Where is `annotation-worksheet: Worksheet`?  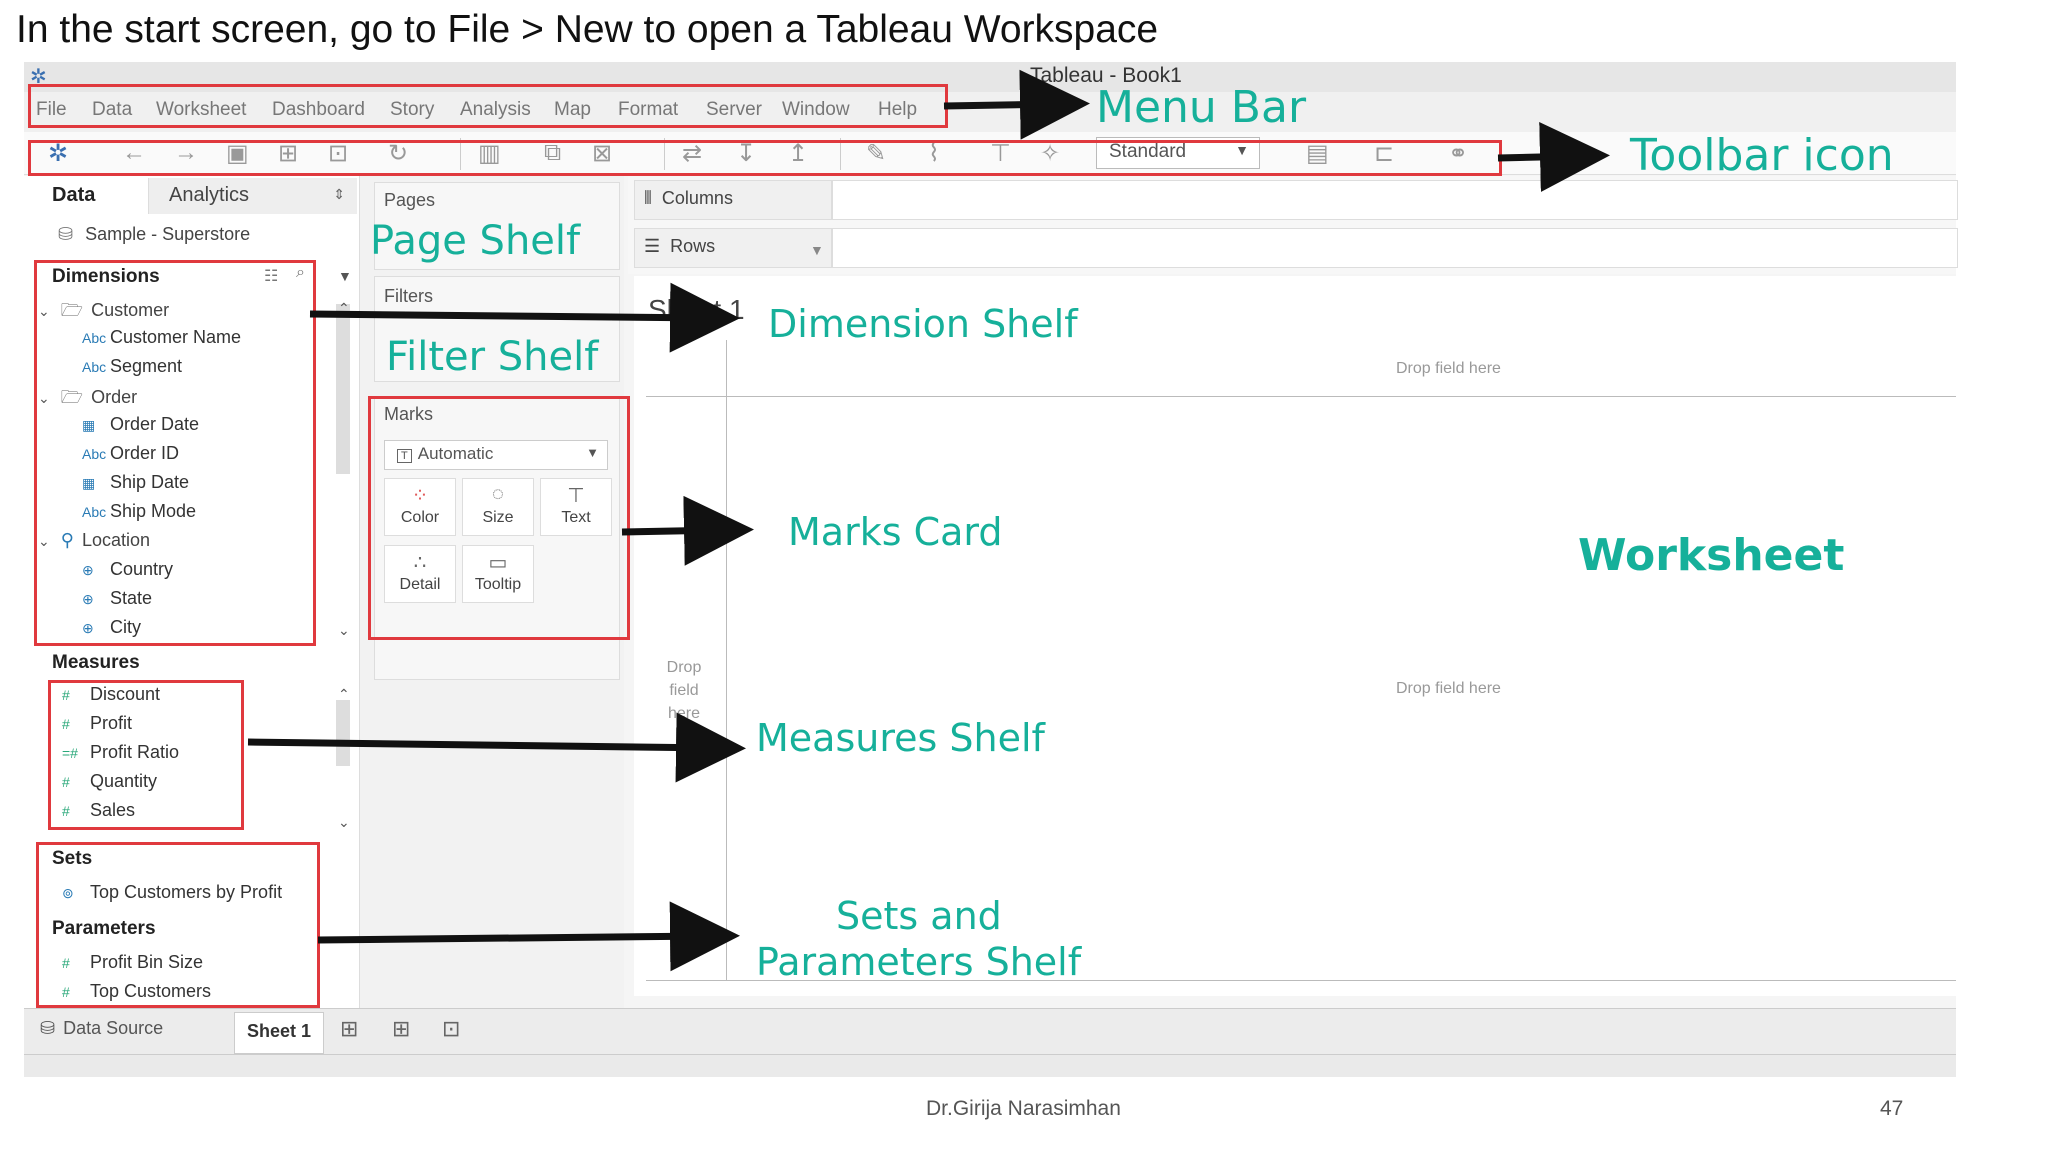
annotation-worksheet: Worksheet is located at coordinates (1711, 555).